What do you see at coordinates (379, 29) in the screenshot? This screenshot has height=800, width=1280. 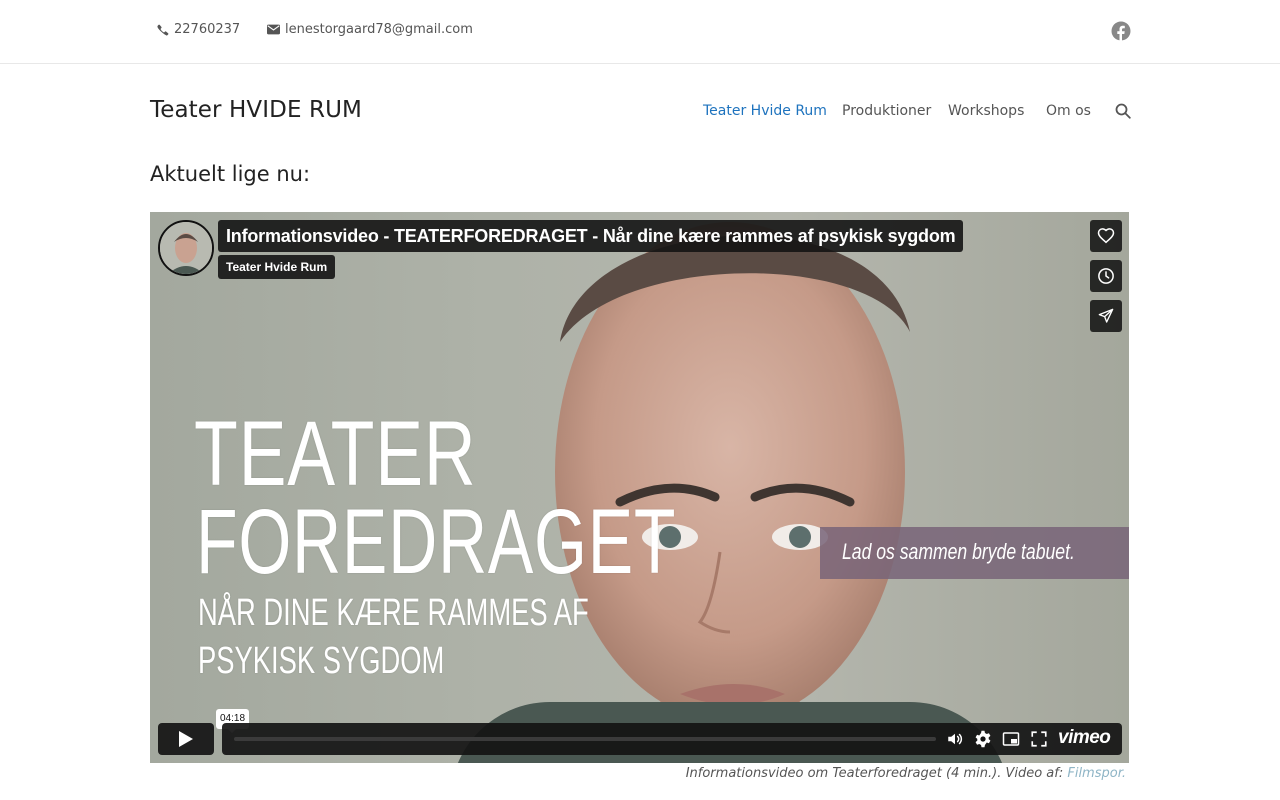 I see `email-address: lenestorgaard78@gmail.com` at bounding box center [379, 29].